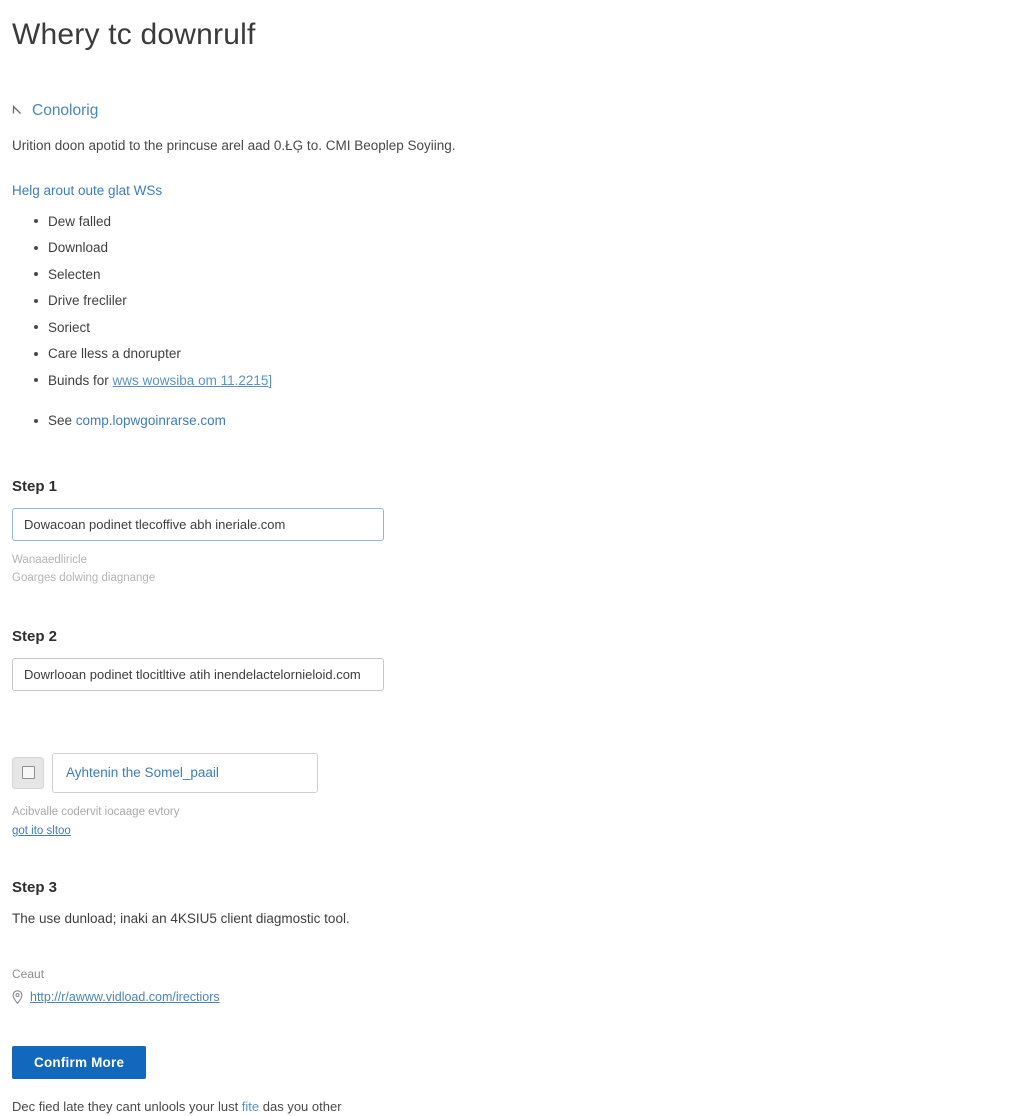 The image size is (1024, 1116). I want to click on list-item-link: comp.lopwgoinrarse.com, so click(151, 420).